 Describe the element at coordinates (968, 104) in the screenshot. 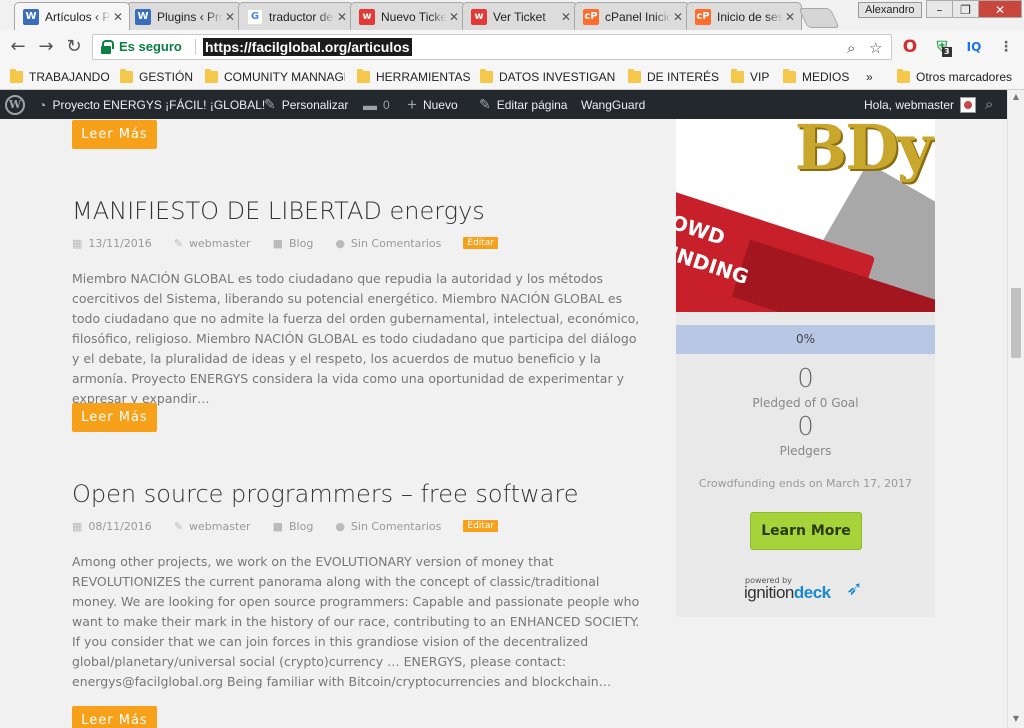

I see `avatar` at that location.